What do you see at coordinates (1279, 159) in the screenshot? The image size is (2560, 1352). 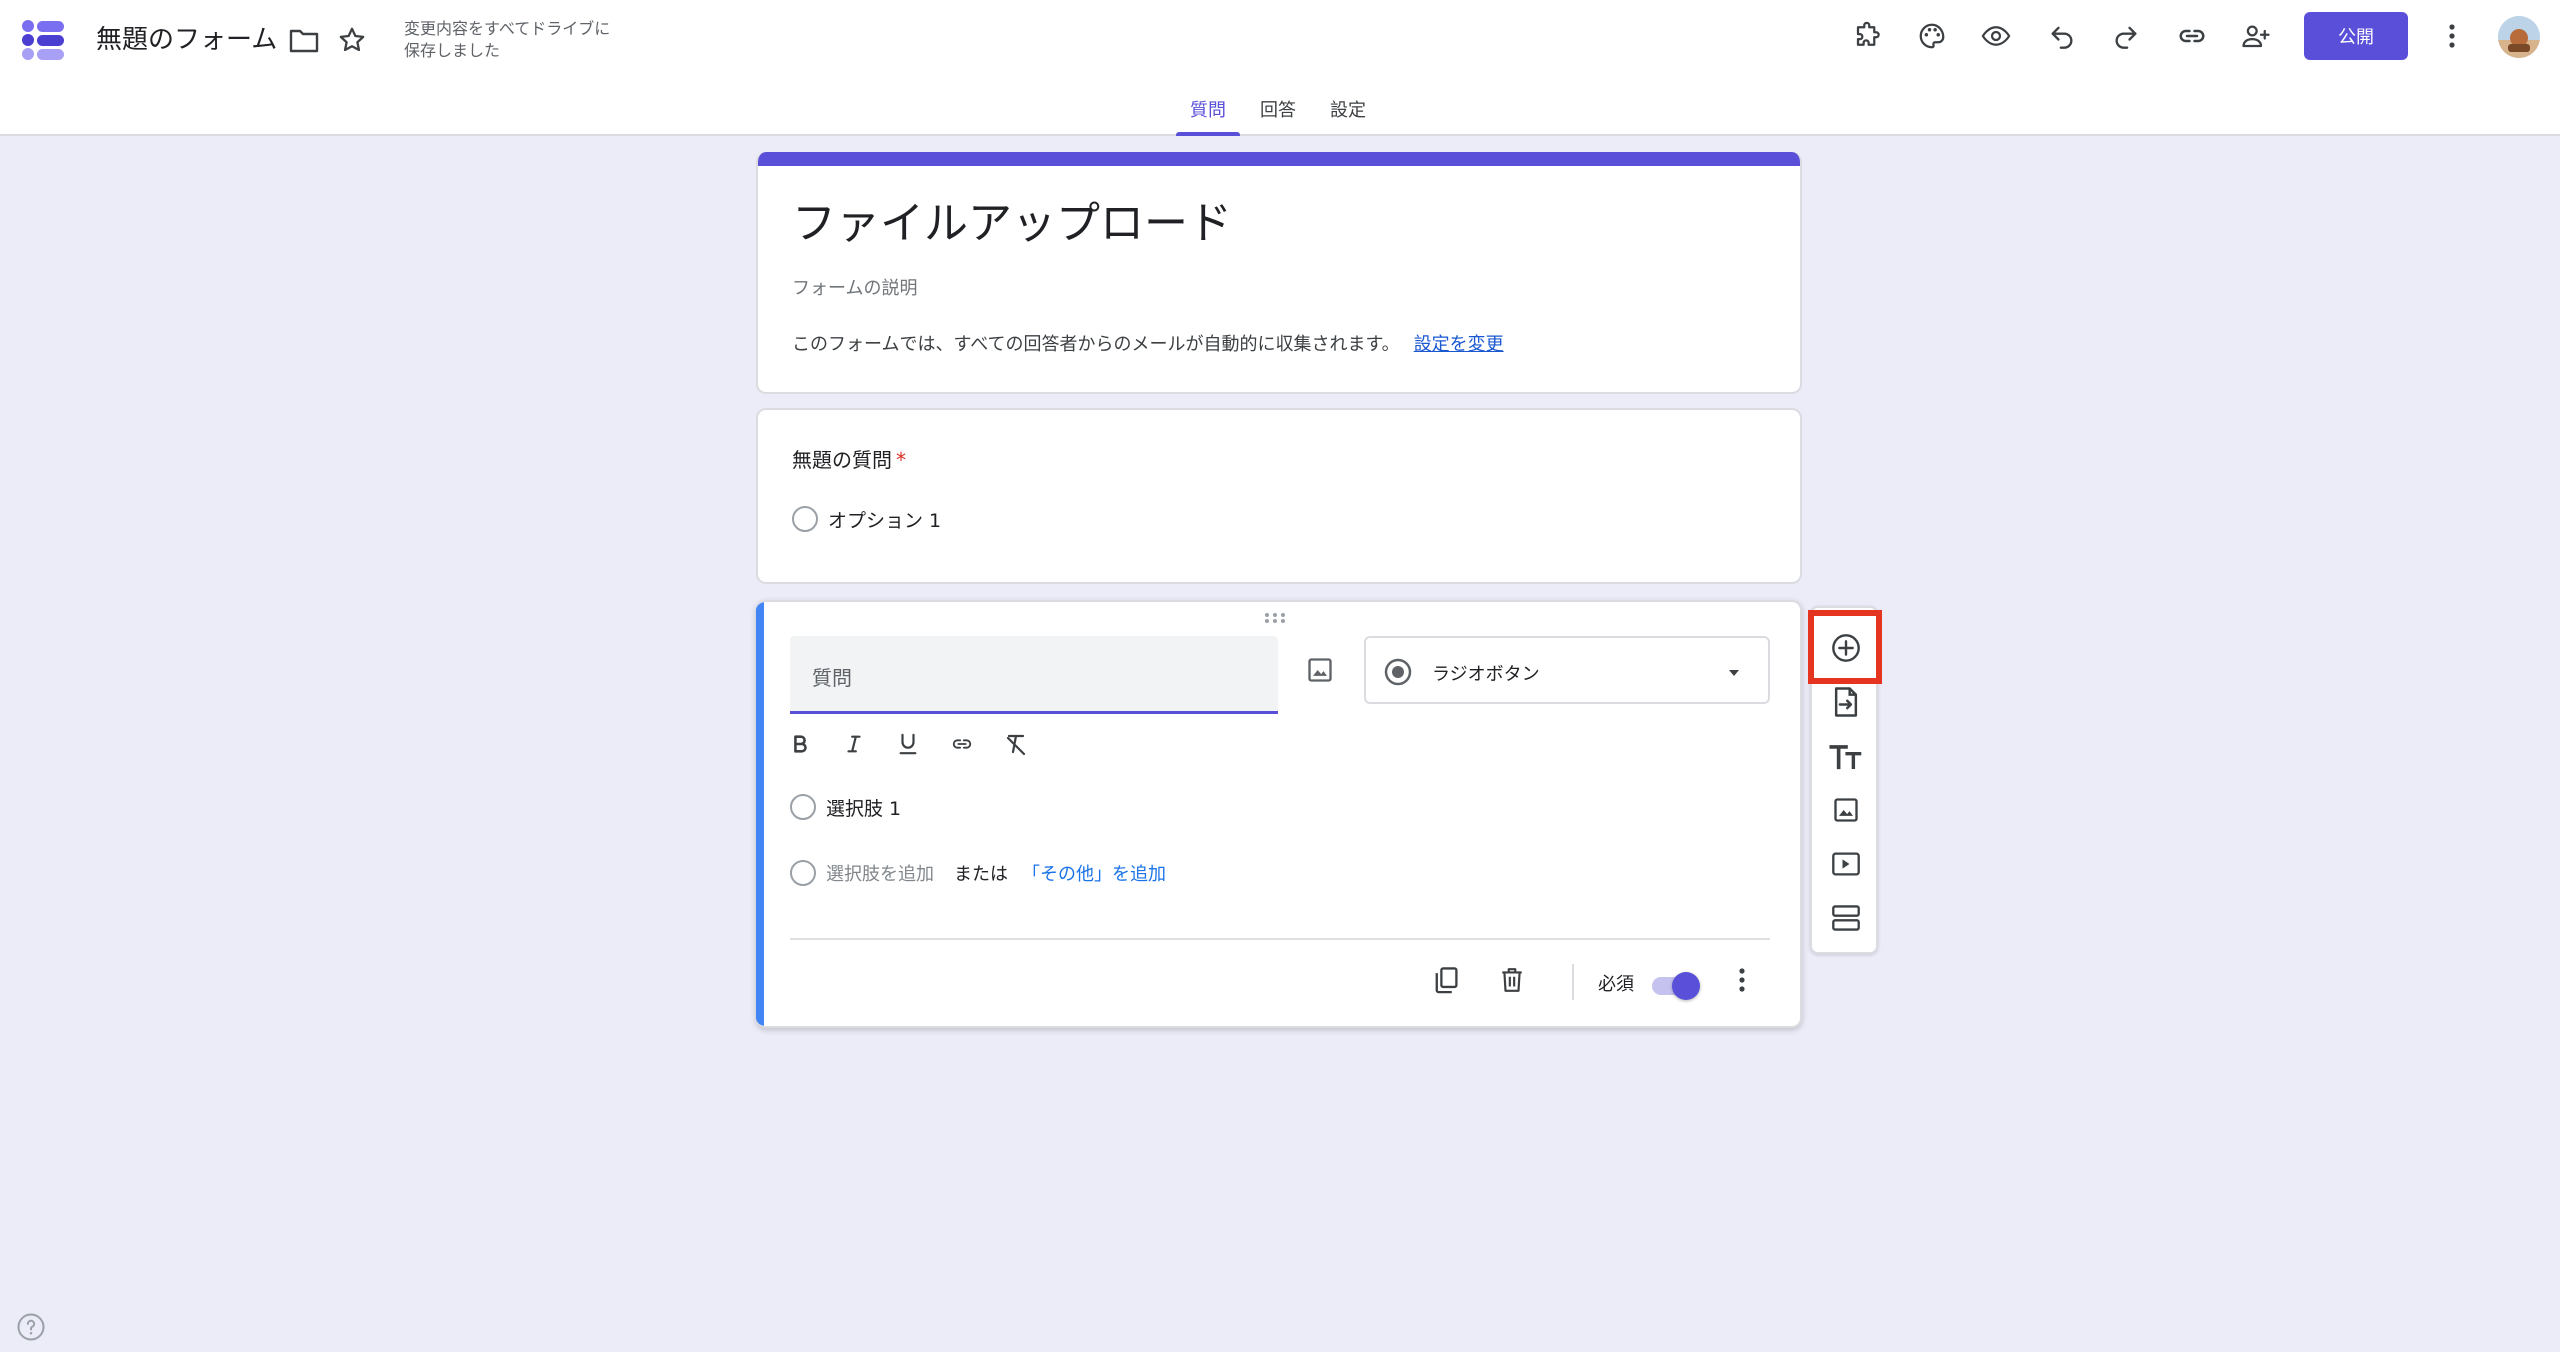 I see `title-card-accent-bar` at bounding box center [1279, 159].